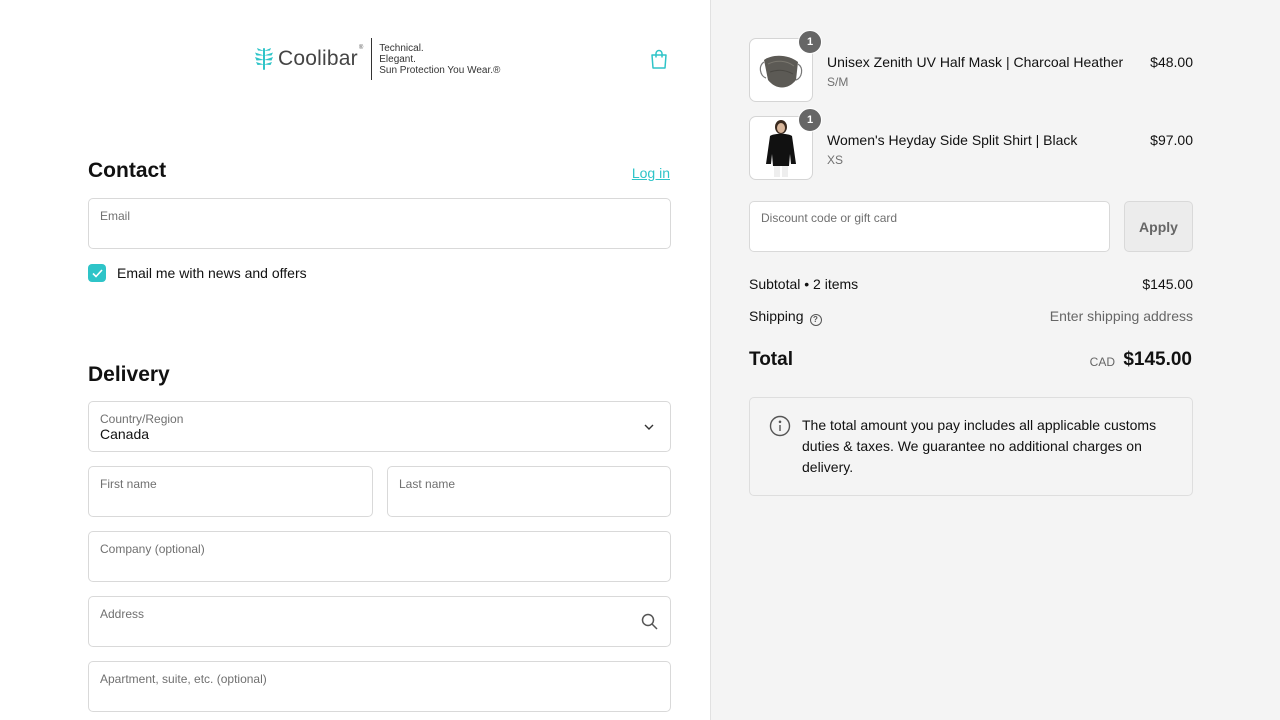 This screenshot has height=720, width=1280. I want to click on search-icon, so click(649, 622).